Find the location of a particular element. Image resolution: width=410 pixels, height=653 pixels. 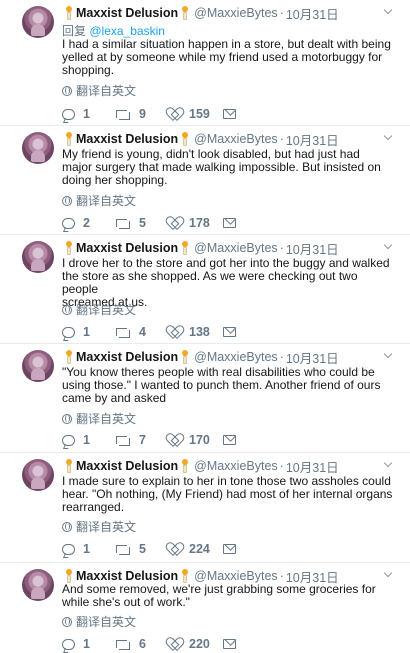

retweet-button: 9 is located at coordinates (141, 114).